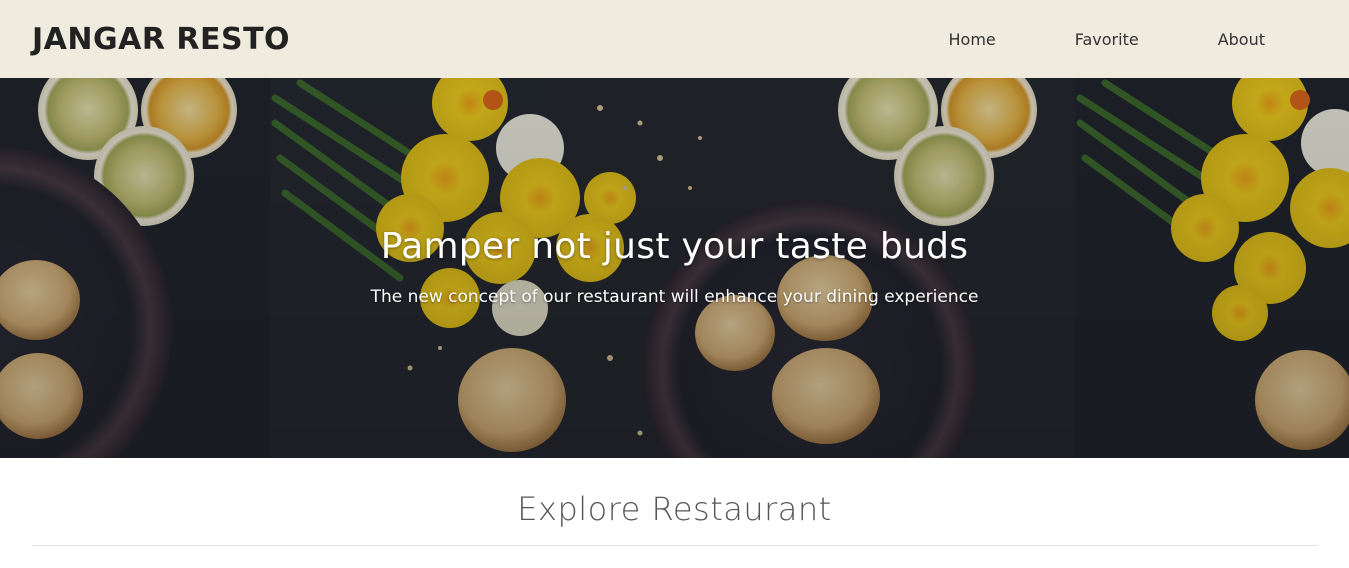 The width and height of the screenshot is (1349, 568). Describe the element at coordinates (674, 39) in the screenshot. I see `app-bar: JANGAR RESTO Home Favorite About` at that location.